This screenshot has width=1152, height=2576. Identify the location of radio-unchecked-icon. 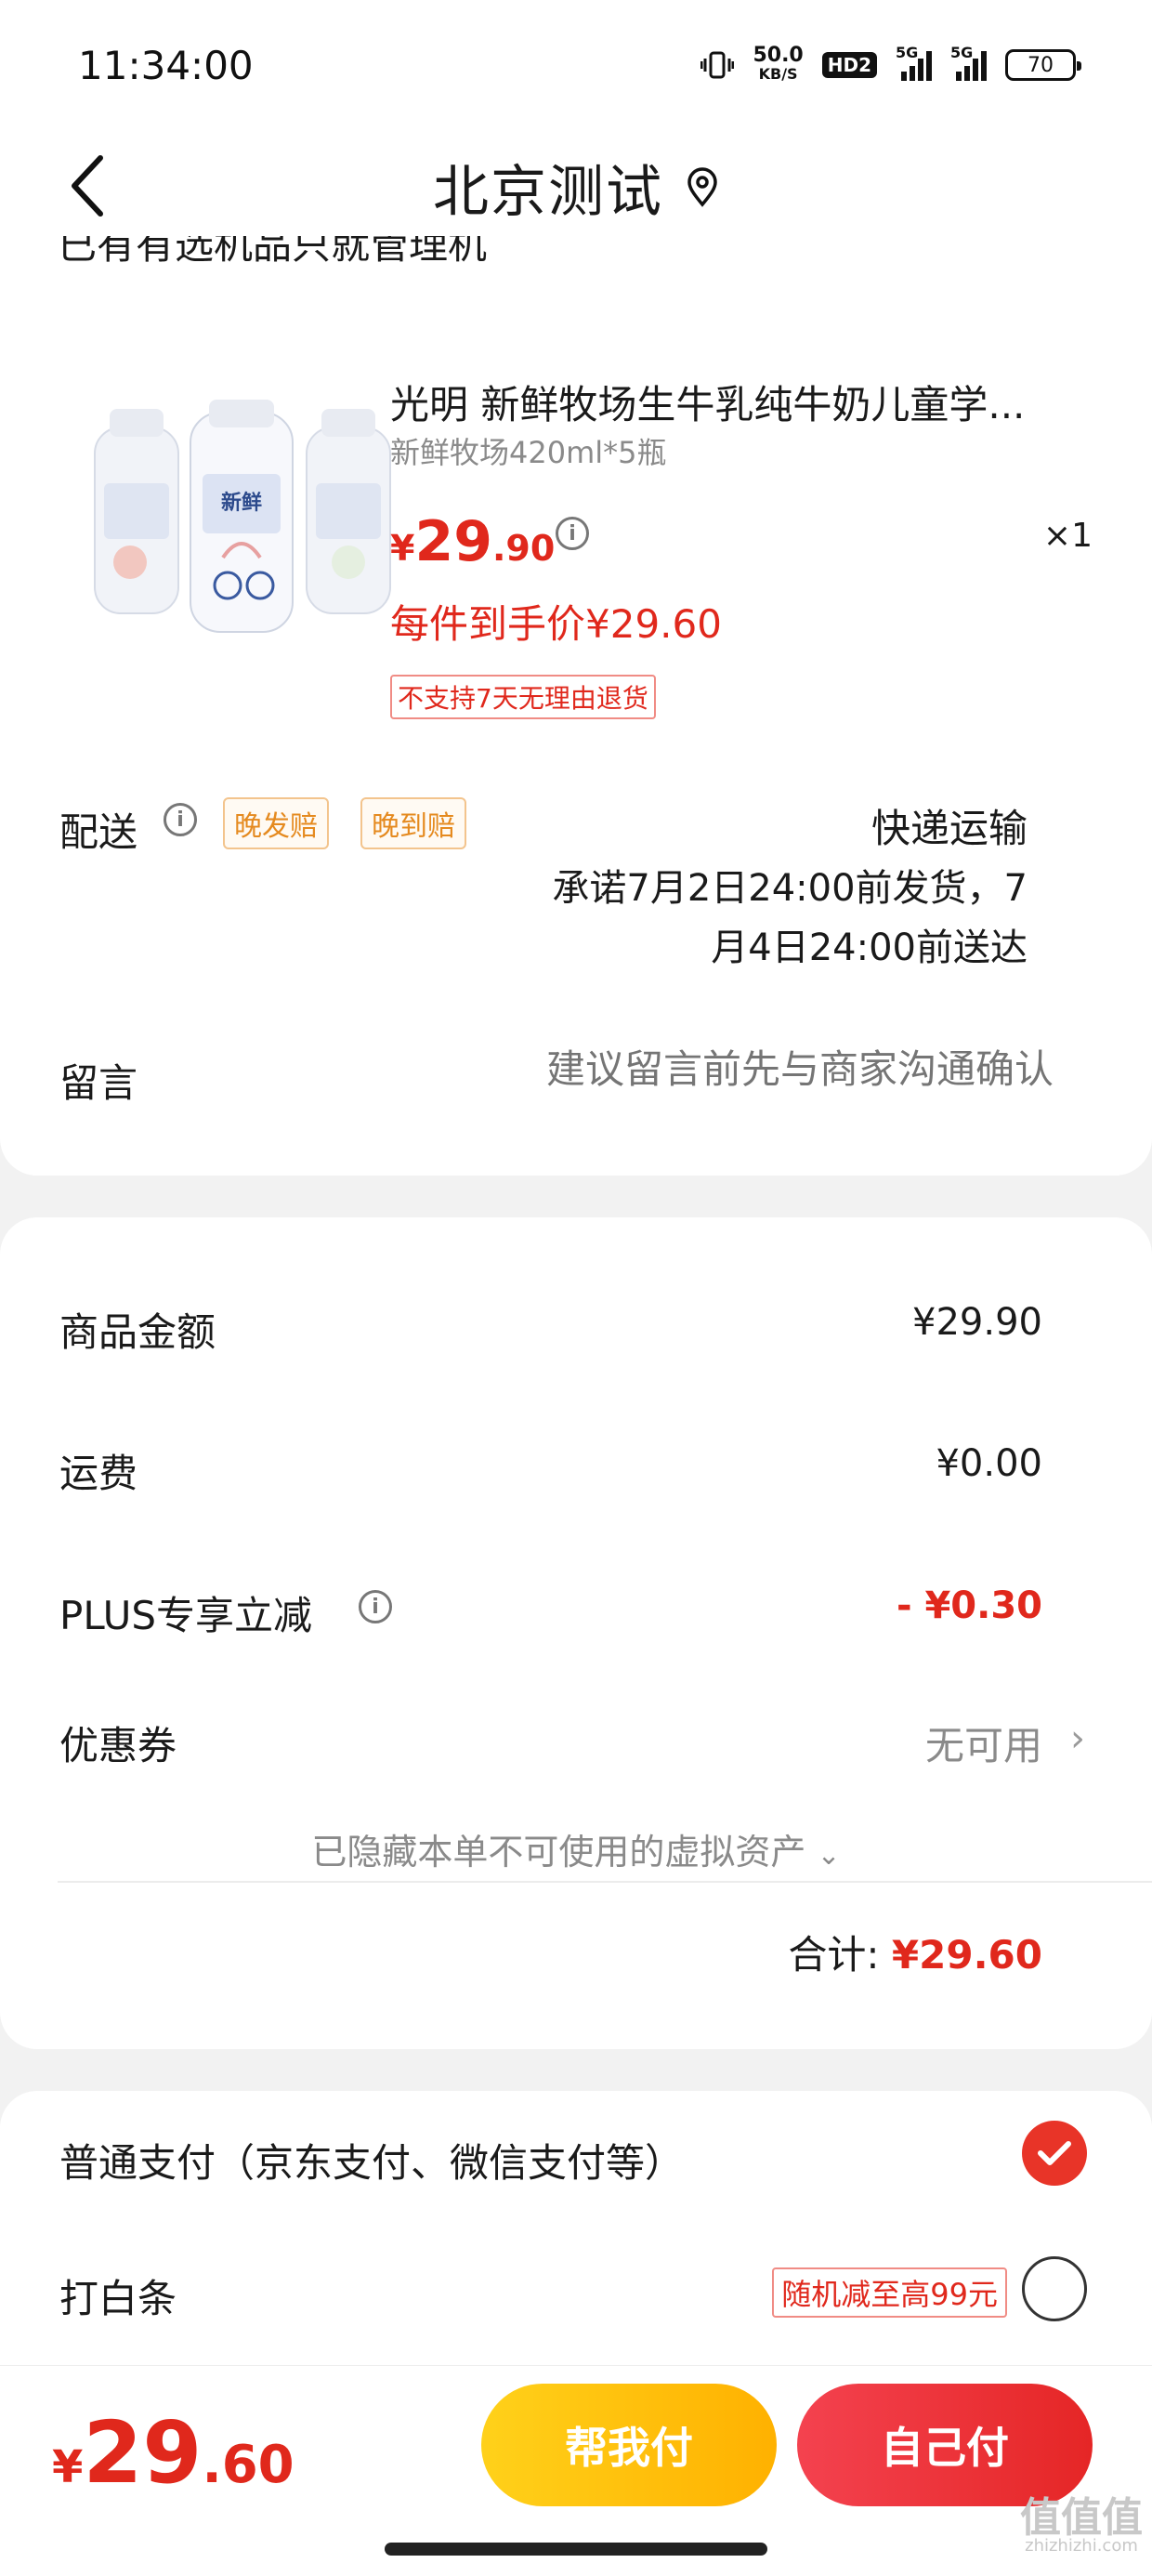
(1054, 2288).